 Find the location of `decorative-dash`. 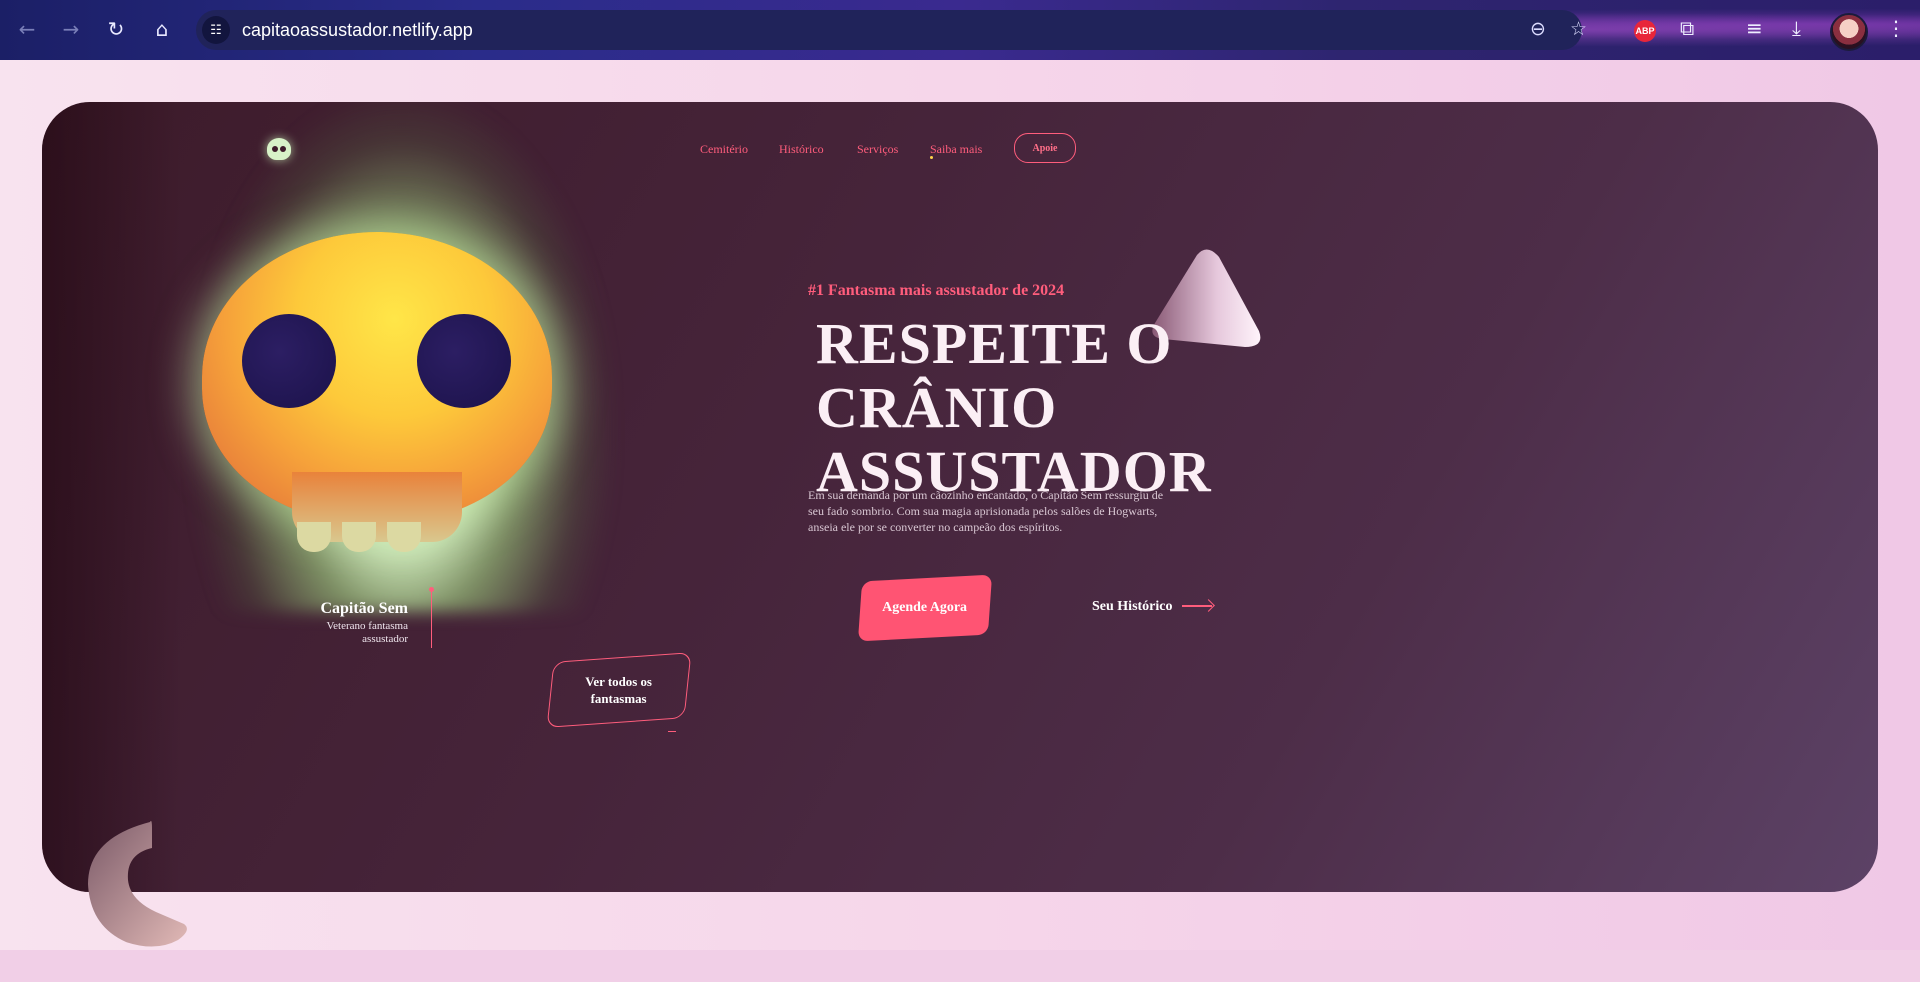

decorative-dash is located at coordinates (672, 731).